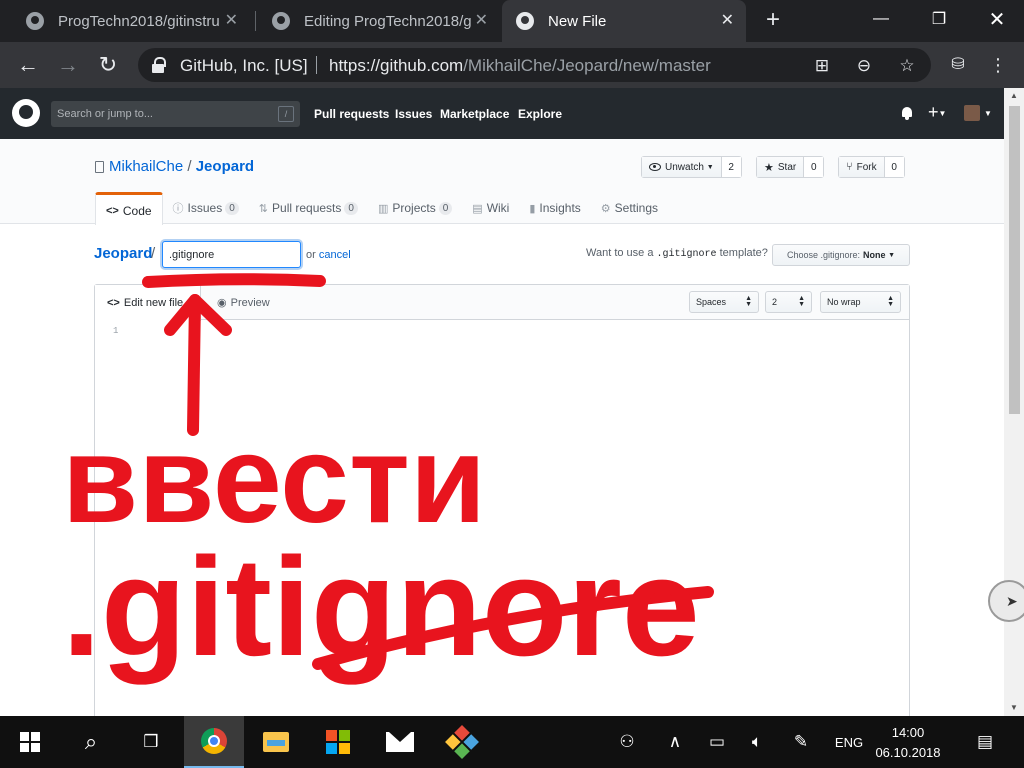  What do you see at coordinates (250, 302) in the screenshot?
I see `tab-label: Preview` at bounding box center [250, 302].